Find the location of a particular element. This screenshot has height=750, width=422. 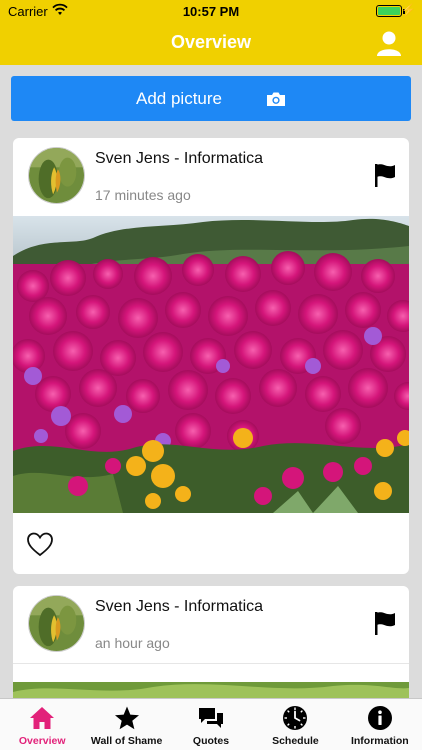

navigation-bar: Carrier 10:57 PM ⚡ Overview is located at coordinates (211, 32).